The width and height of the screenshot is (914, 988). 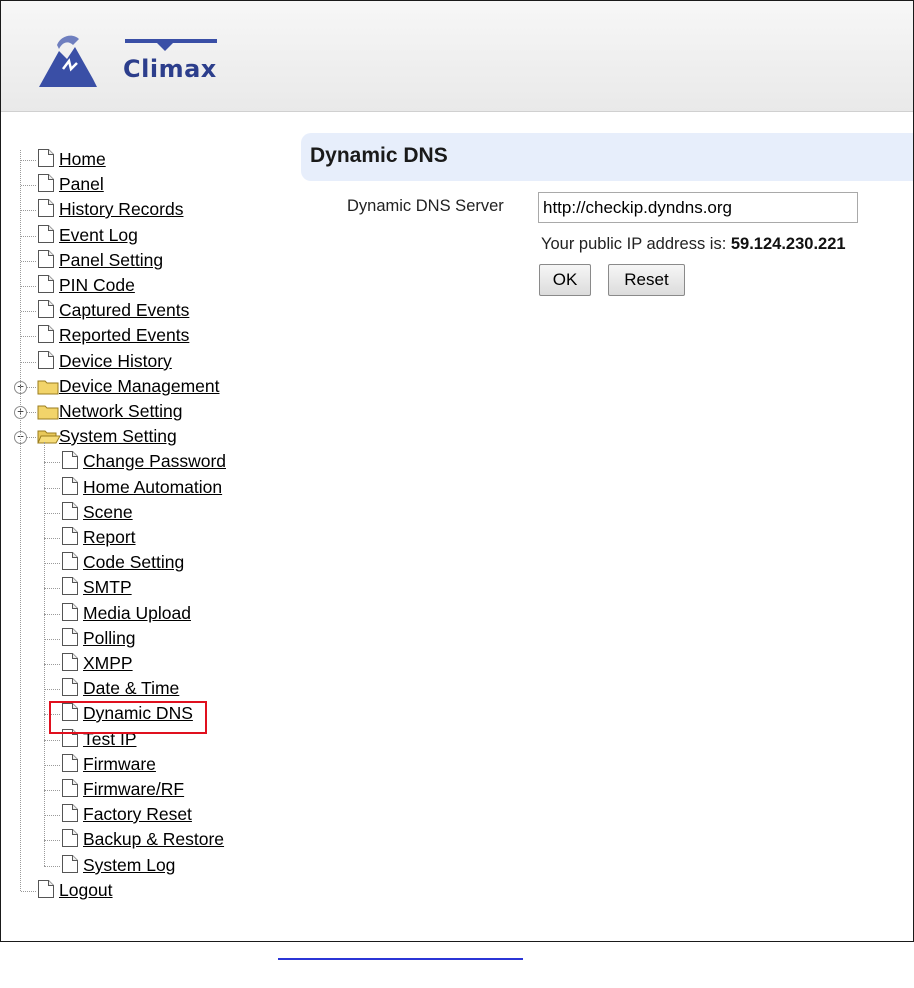 What do you see at coordinates (137, 613) in the screenshot?
I see `sidebar-item-label: Media Upload` at bounding box center [137, 613].